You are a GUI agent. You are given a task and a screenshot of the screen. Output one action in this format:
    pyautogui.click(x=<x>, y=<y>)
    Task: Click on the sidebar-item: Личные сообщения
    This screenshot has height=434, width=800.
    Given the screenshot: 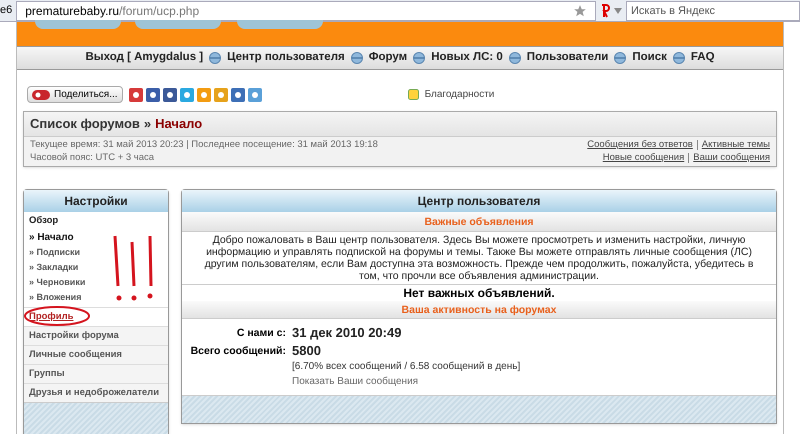 What is the action you would take?
    pyautogui.click(x=96, y=354)
    